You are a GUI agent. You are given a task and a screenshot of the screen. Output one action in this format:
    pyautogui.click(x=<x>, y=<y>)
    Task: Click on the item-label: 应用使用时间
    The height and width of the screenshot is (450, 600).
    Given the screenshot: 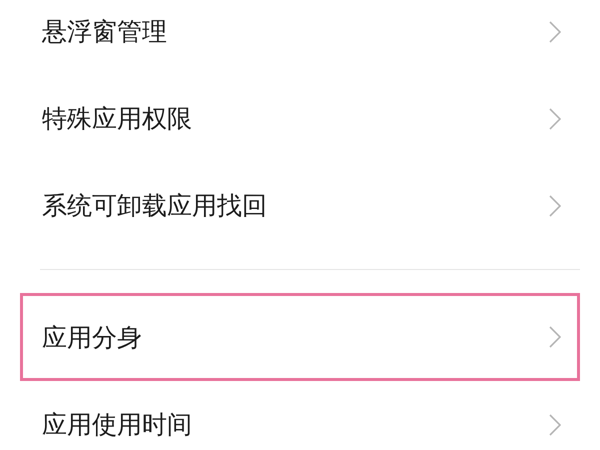 What is the action you would take?
    pyautogui.click(x=117, y=425)
    